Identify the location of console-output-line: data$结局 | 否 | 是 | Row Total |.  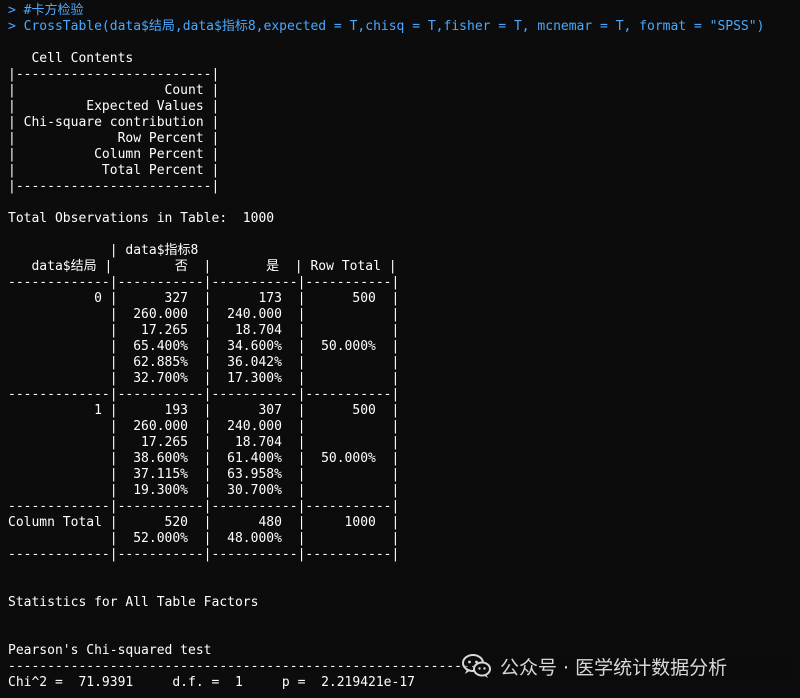
(202, 266).